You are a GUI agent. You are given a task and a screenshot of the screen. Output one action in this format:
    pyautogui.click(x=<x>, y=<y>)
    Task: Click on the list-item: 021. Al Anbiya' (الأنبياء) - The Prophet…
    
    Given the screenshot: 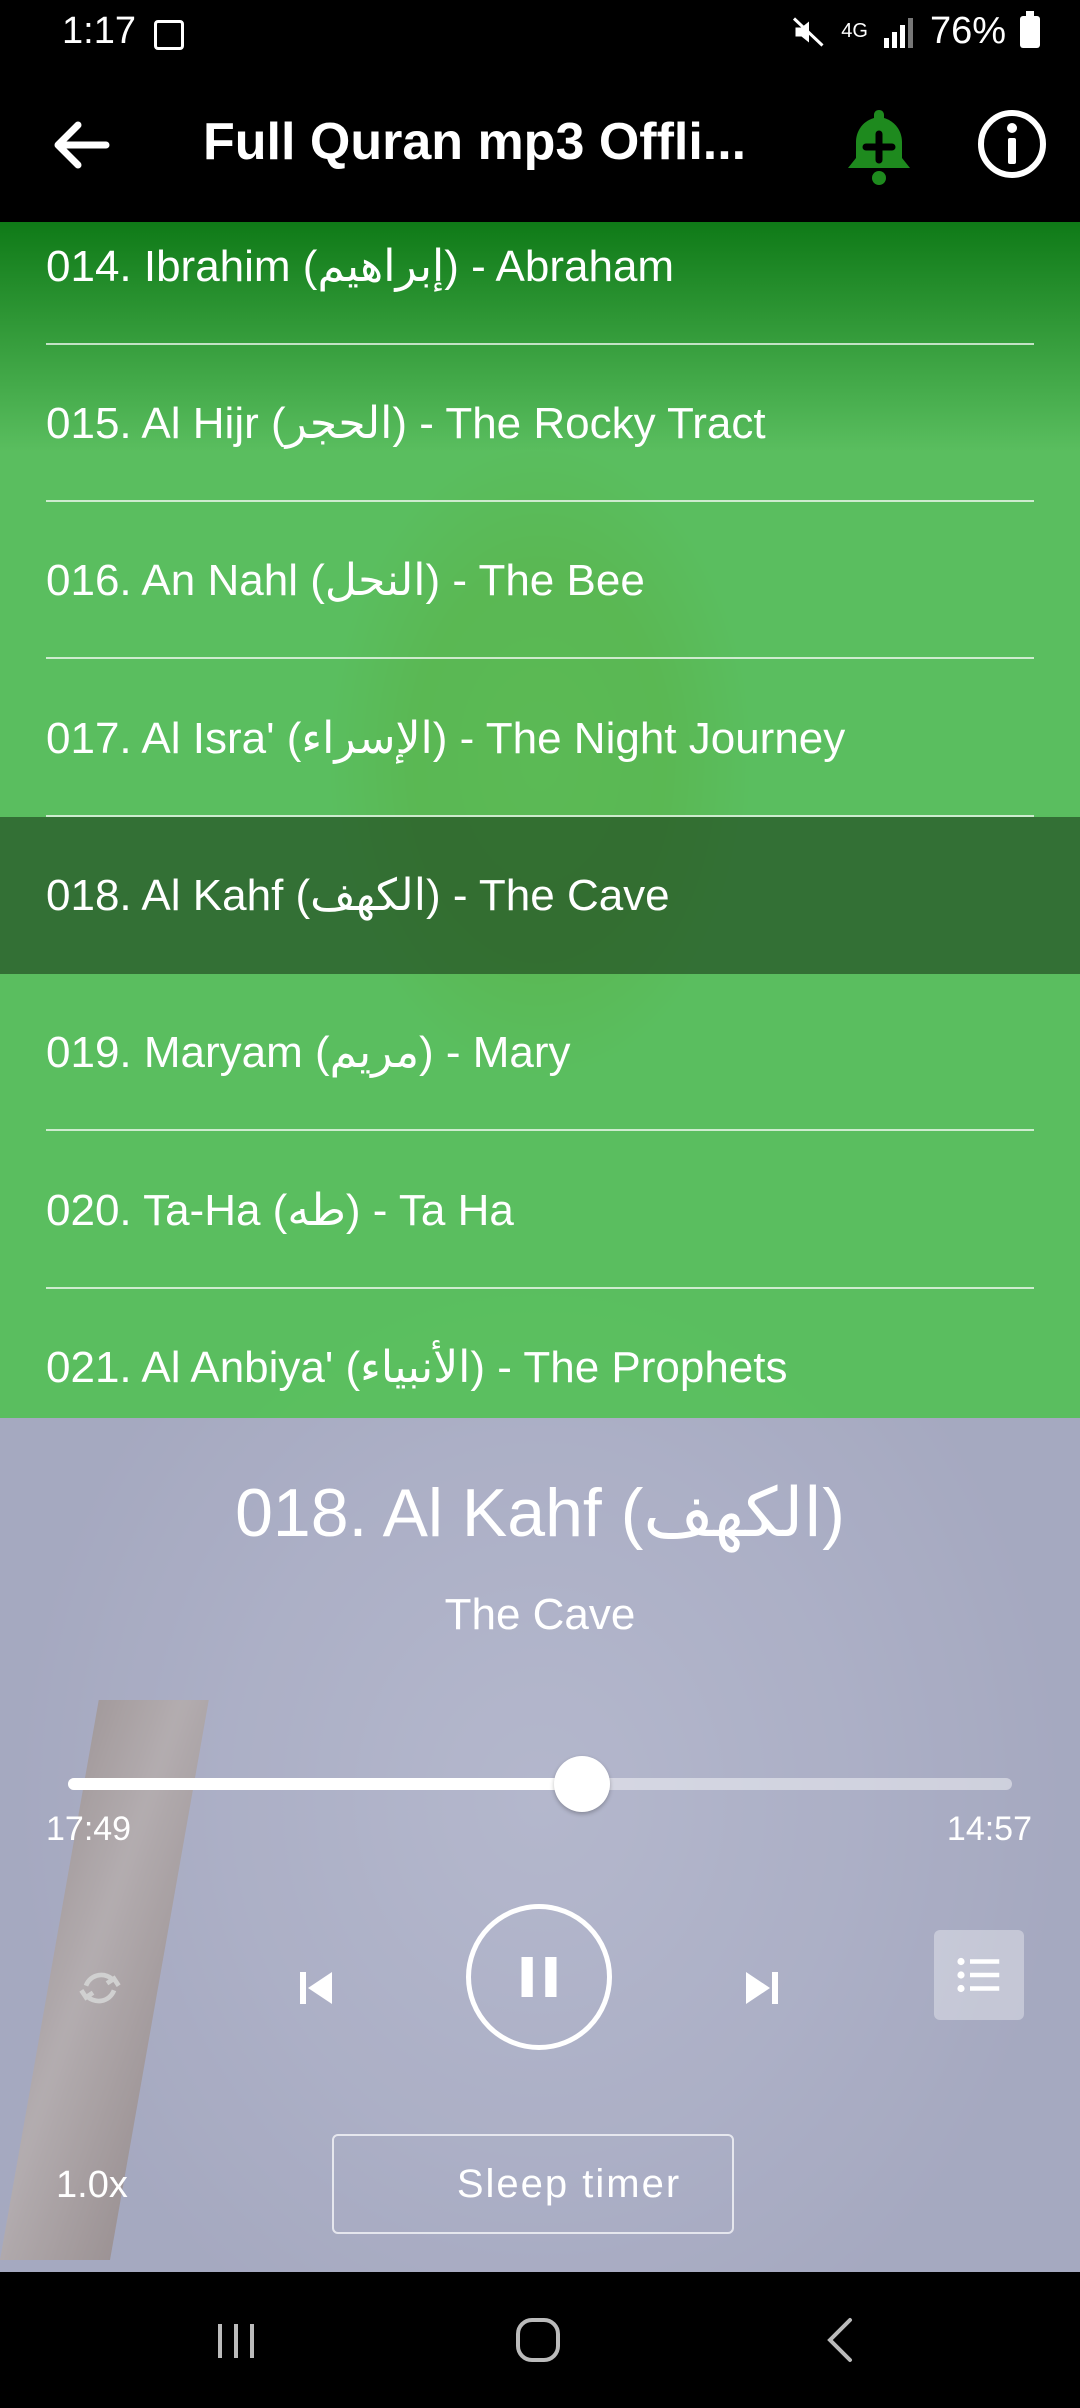 What is the action you would take?
    pyautogui.click(x=540, y=1353)
    